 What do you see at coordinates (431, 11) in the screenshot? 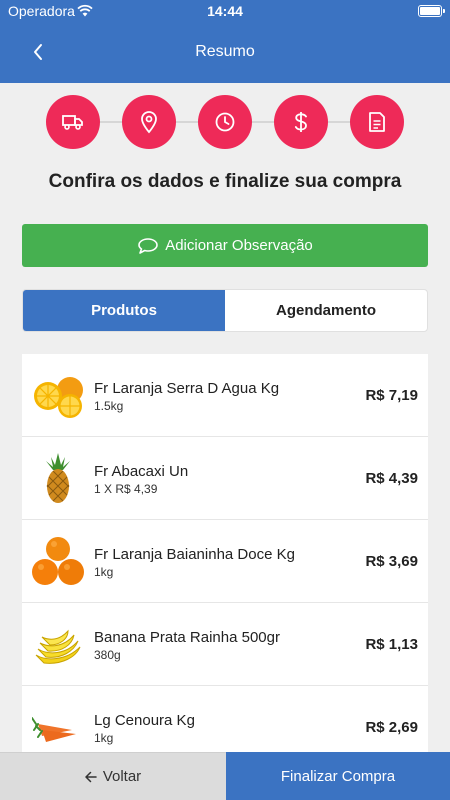
I see `battery-icon` at bounding box center [431, 11].